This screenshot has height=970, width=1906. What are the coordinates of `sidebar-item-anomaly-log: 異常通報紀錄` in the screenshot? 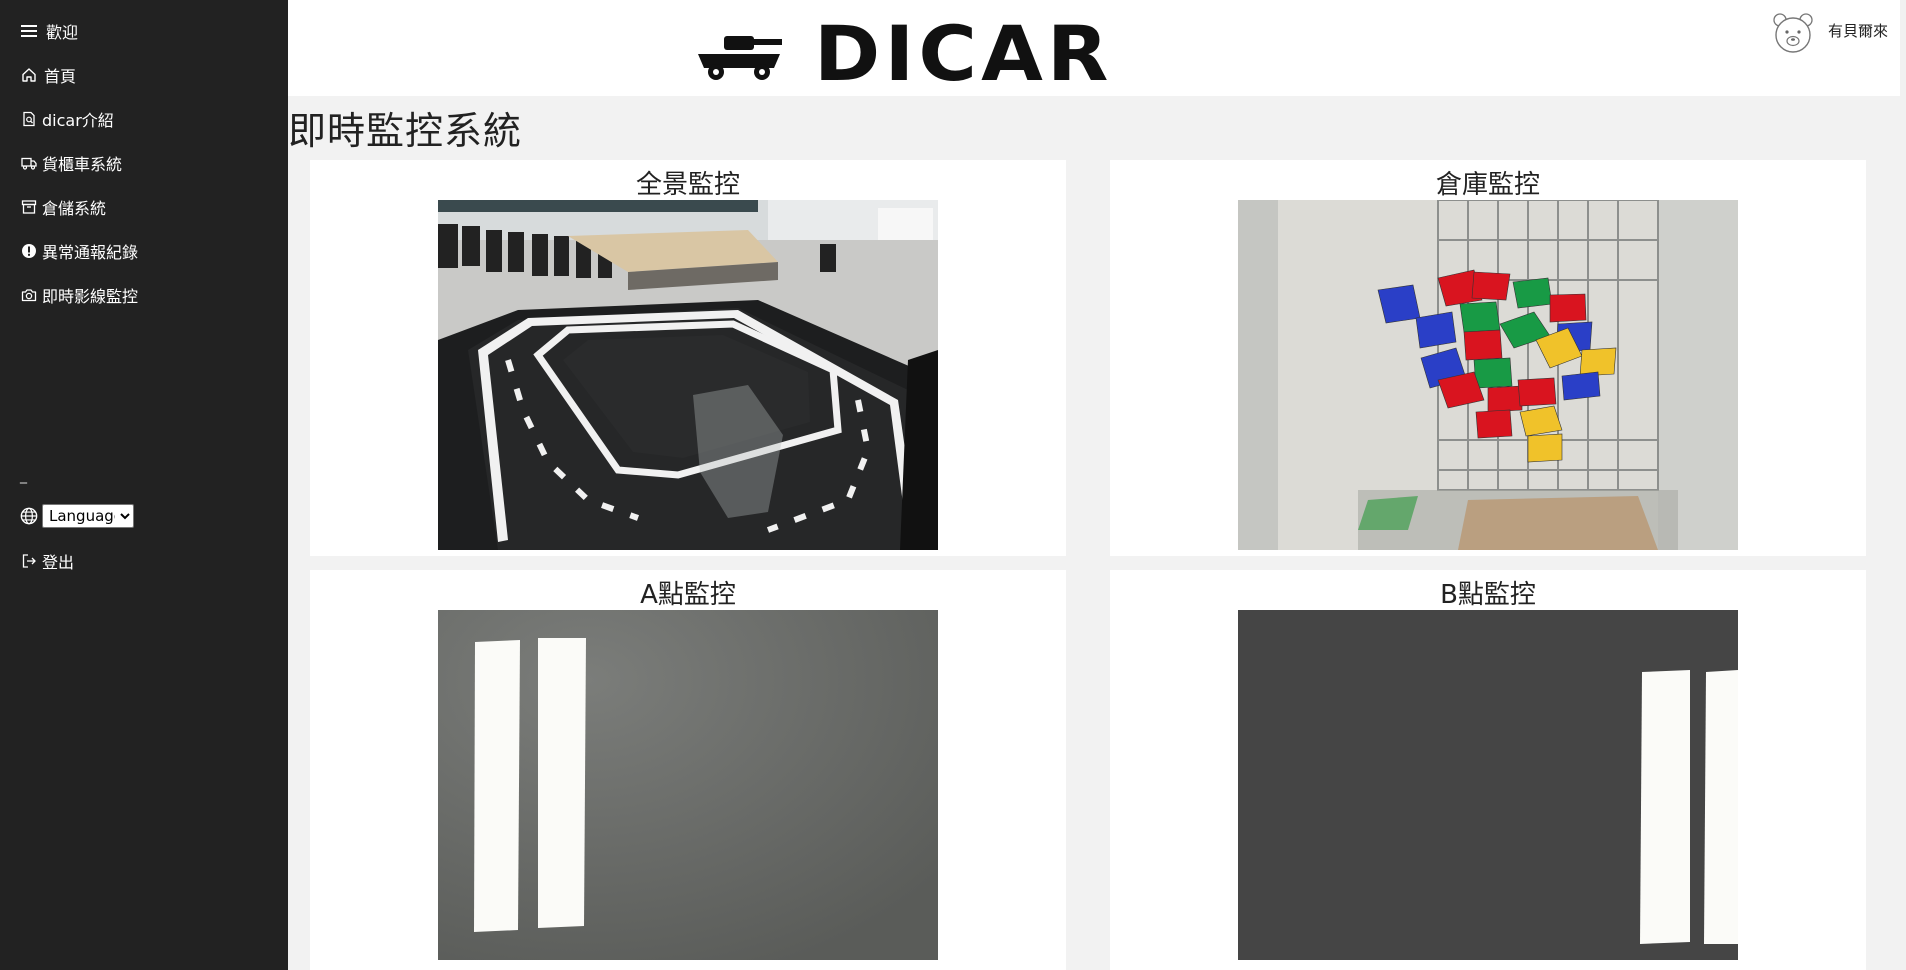 It's located at (79, 251).